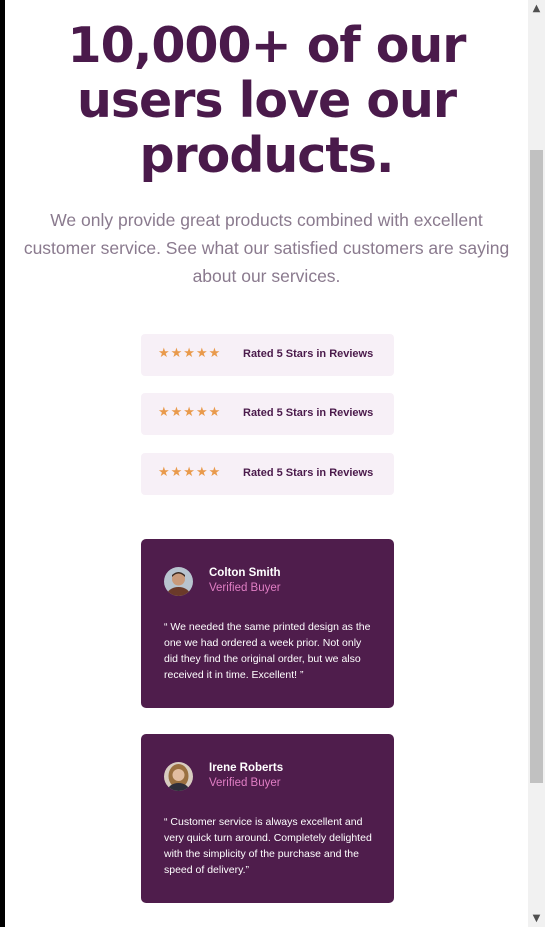 The image size is (545, 927). Describe the element at coordinates (245, 573) in the screenshot. I see `reviewer-name: Colton Smith` at that location.